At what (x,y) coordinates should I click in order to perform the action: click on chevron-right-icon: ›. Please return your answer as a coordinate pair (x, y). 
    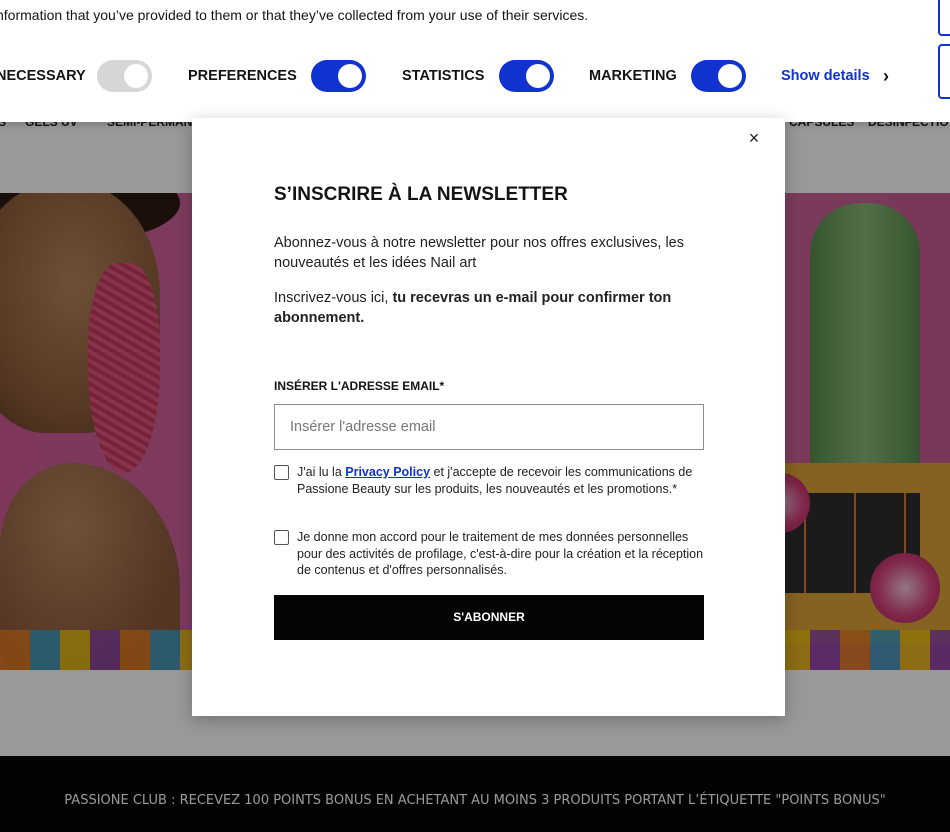
    Looking at the image, I should click on (886, 76).